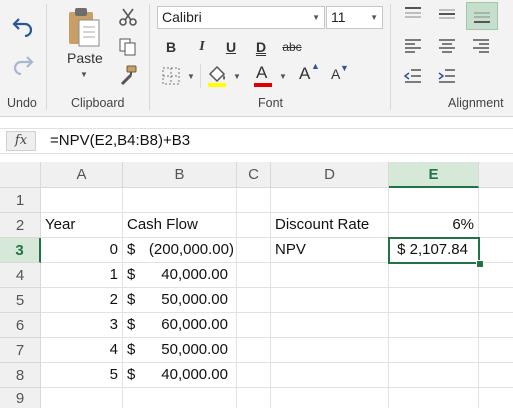 This screenshot has width=513, height=408. Describe the element at coordinates (496, 350) in the screenshot. I see `cell-f7` at that location.